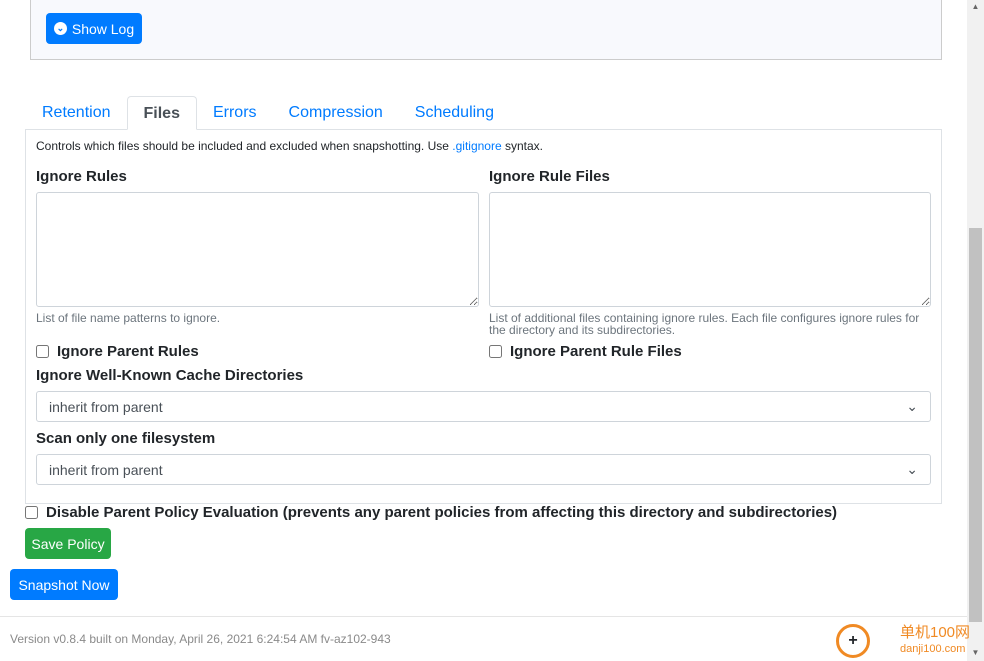 The width and height of the screenshot is (984, 661). I want to click on snapshot-now-button: Snapshot Now, so click(64, 584).